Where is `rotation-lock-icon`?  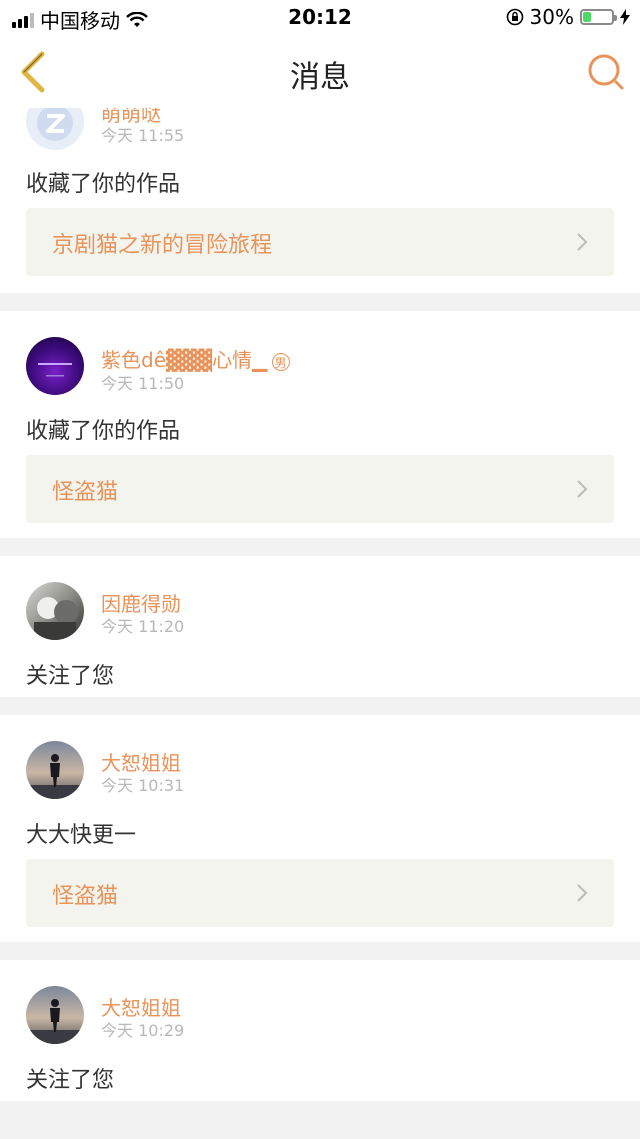
rotation-lock-icon is located at coordinates (514, 17).